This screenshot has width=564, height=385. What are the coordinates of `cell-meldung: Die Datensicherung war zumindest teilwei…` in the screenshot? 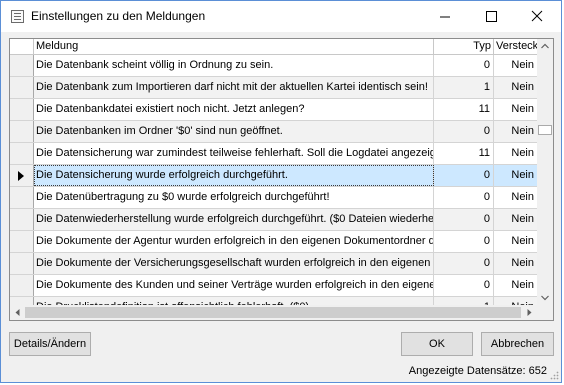 It's located at (234, 153).